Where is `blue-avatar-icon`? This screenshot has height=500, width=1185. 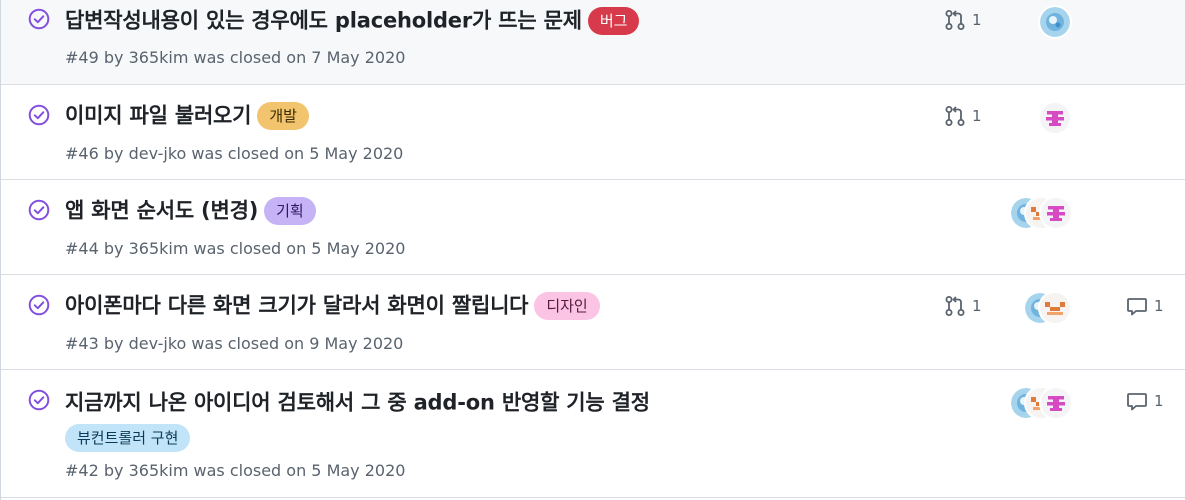 blue-avatar-icon is located at coordinates (1055, 22).